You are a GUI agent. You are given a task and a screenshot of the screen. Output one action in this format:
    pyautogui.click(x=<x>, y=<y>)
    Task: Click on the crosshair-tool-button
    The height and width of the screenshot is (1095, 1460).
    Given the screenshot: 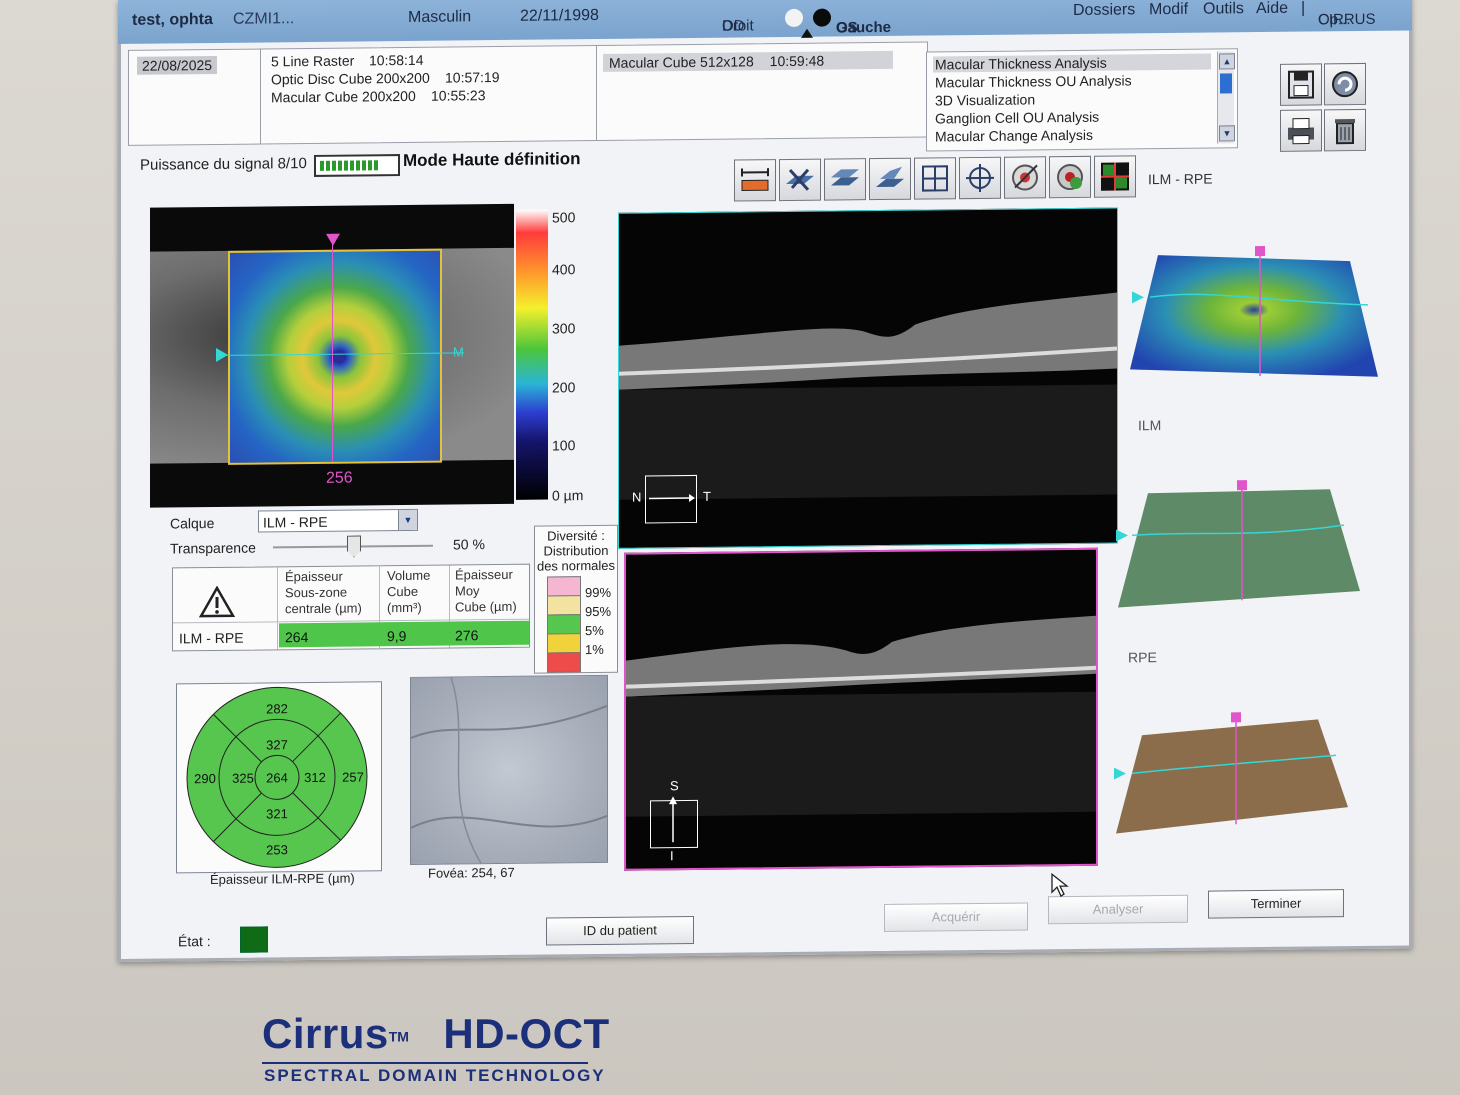 What is the action you would take?
    pyautogui.click(x=980, y=178)
    